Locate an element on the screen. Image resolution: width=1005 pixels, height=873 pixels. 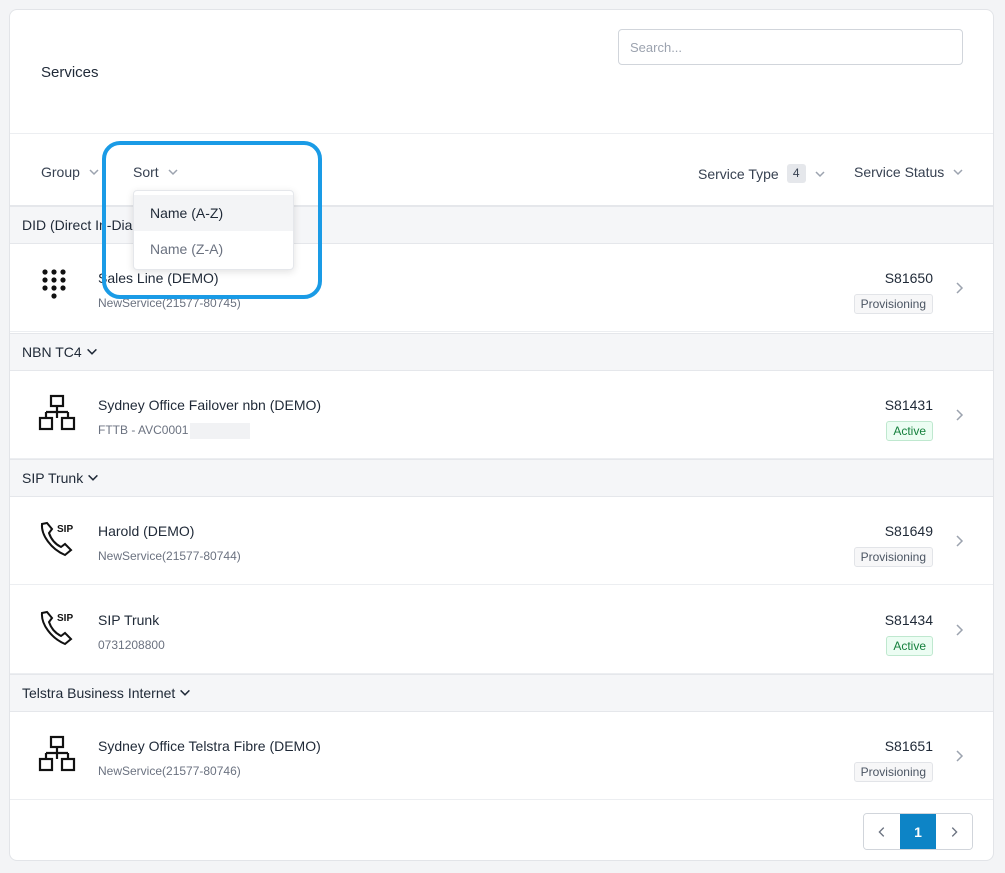
service-subtitle: NewService(21577-80745) is located at coordinates (169, 303).